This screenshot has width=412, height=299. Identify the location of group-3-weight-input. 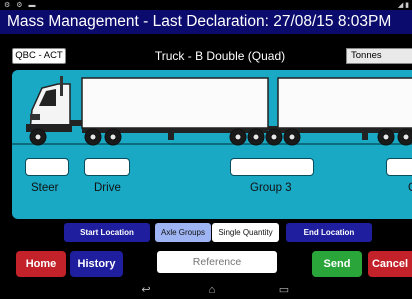
(272, 167).